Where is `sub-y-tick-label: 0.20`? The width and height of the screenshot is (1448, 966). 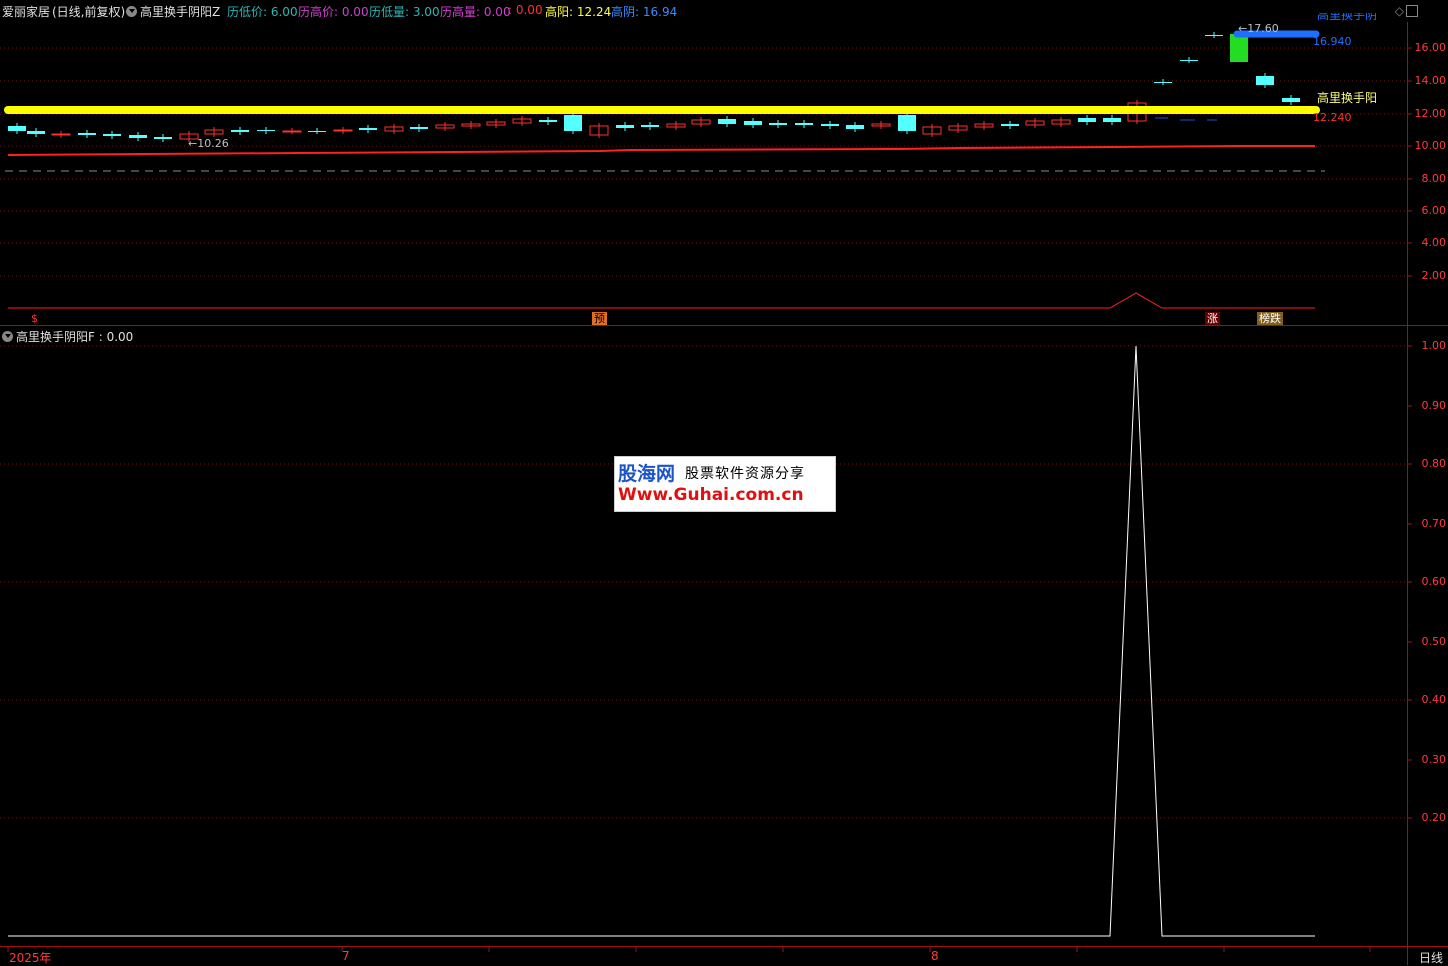 sub-y-tick-label: 0.20 is located at coordinates (1434, 817).